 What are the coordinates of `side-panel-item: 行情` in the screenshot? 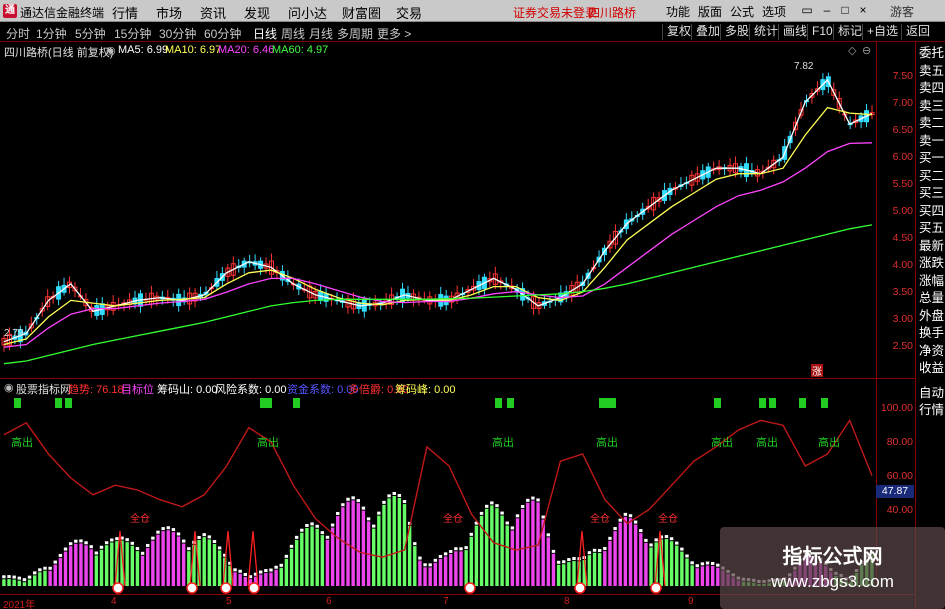 It's located at (931, 410).